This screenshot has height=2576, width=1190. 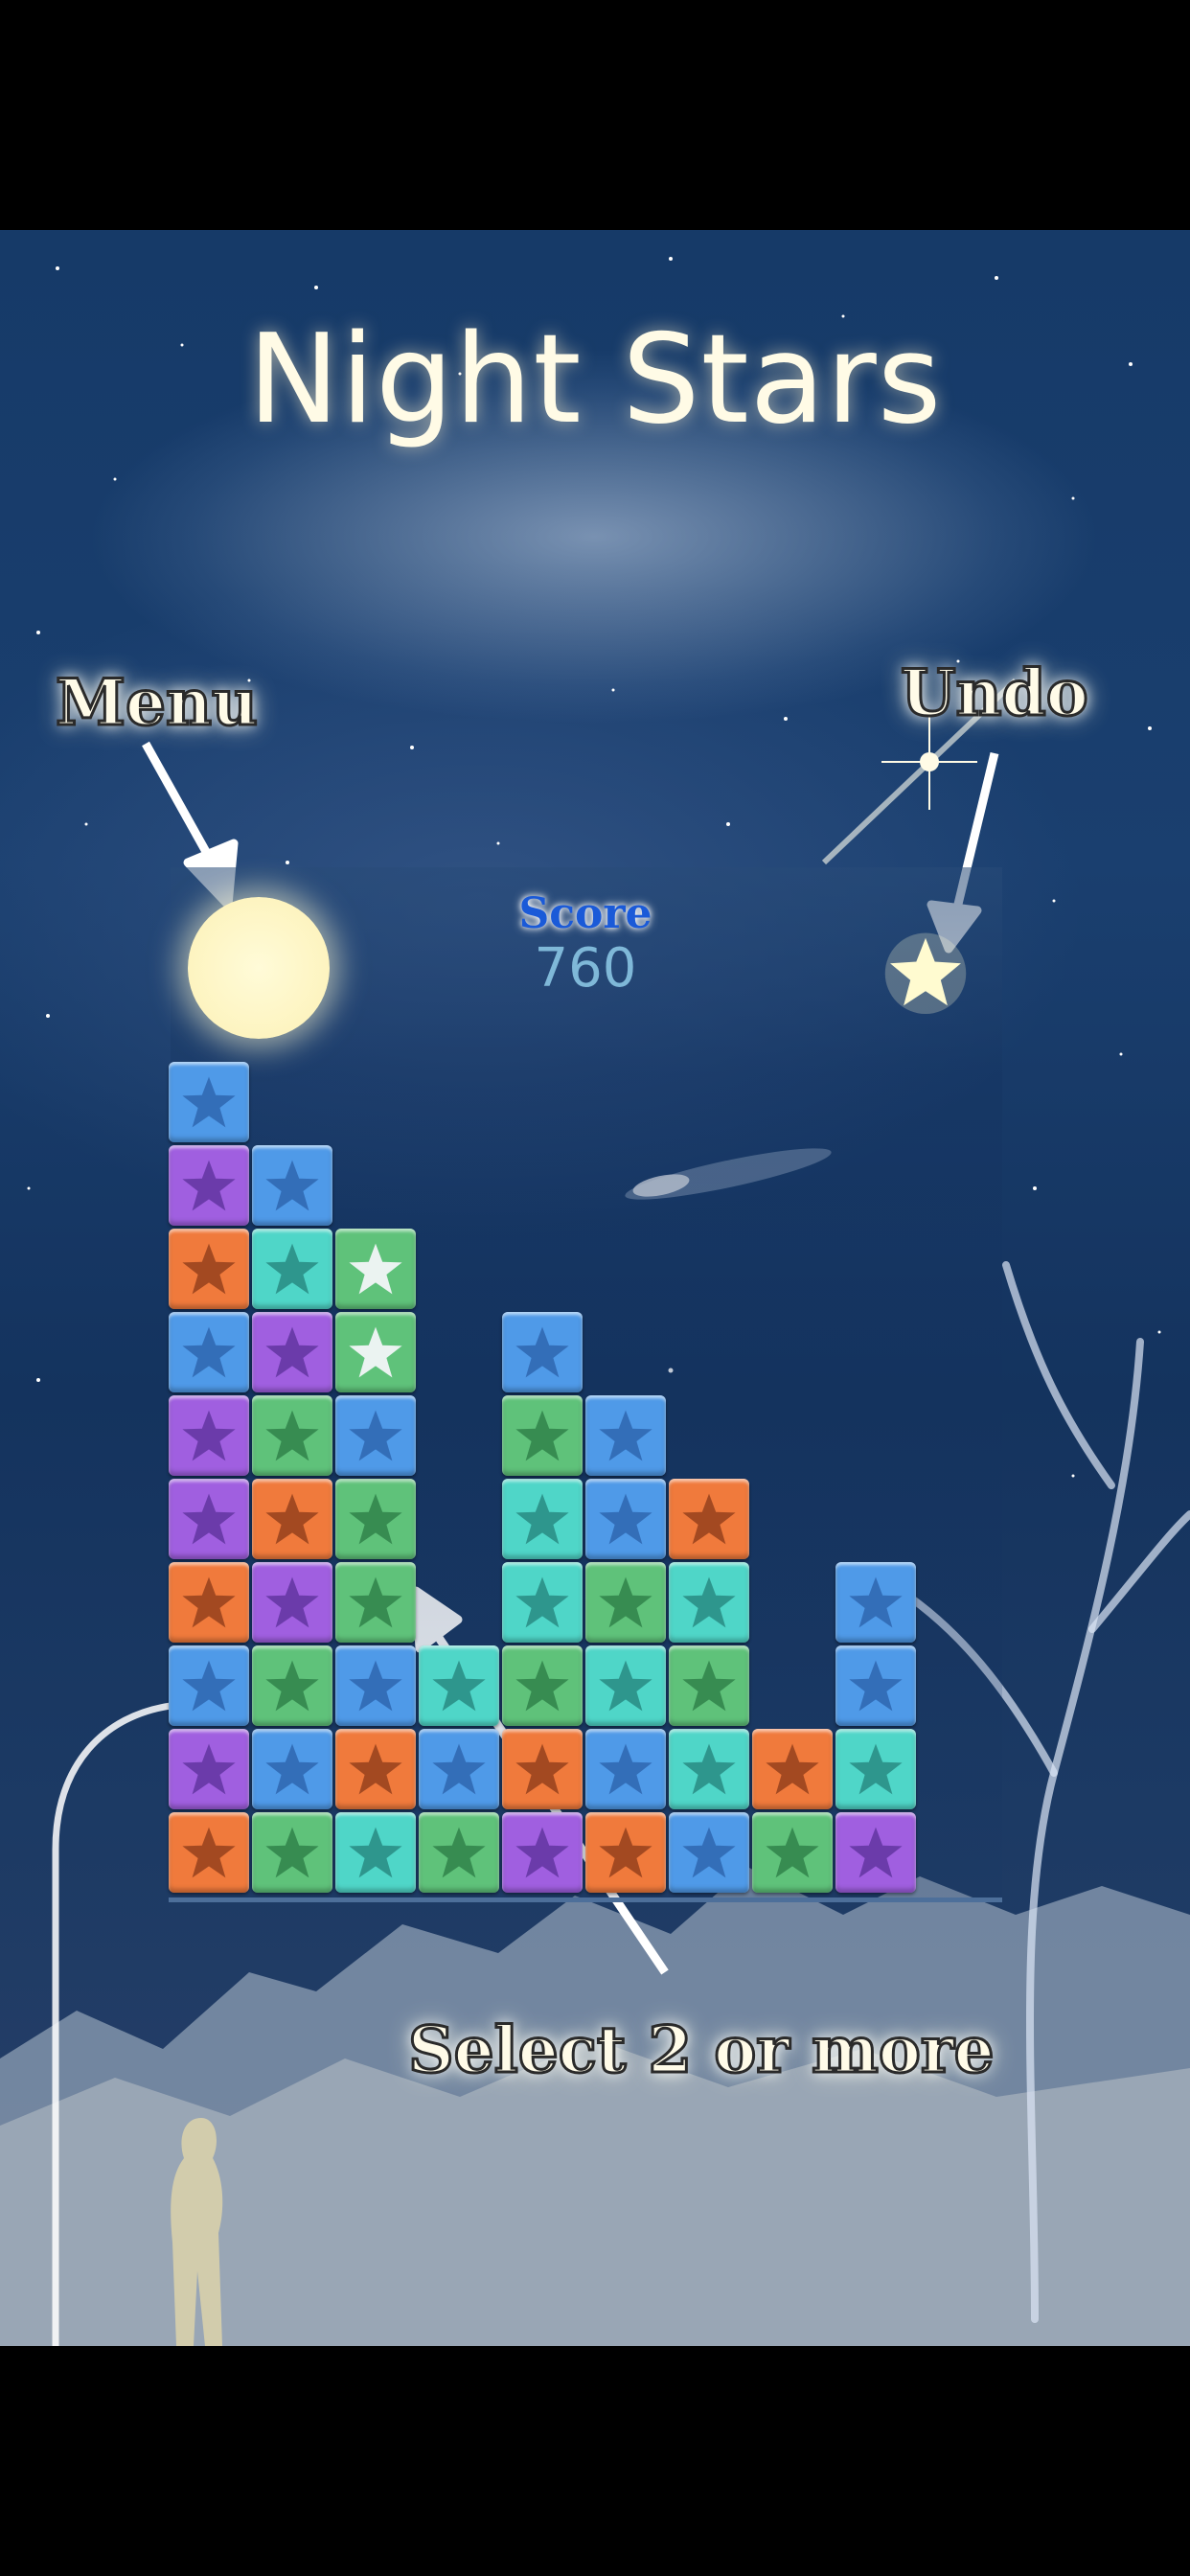 I want to click on select-hint-label: Select 2 or more, so click(x=701, y=2050).